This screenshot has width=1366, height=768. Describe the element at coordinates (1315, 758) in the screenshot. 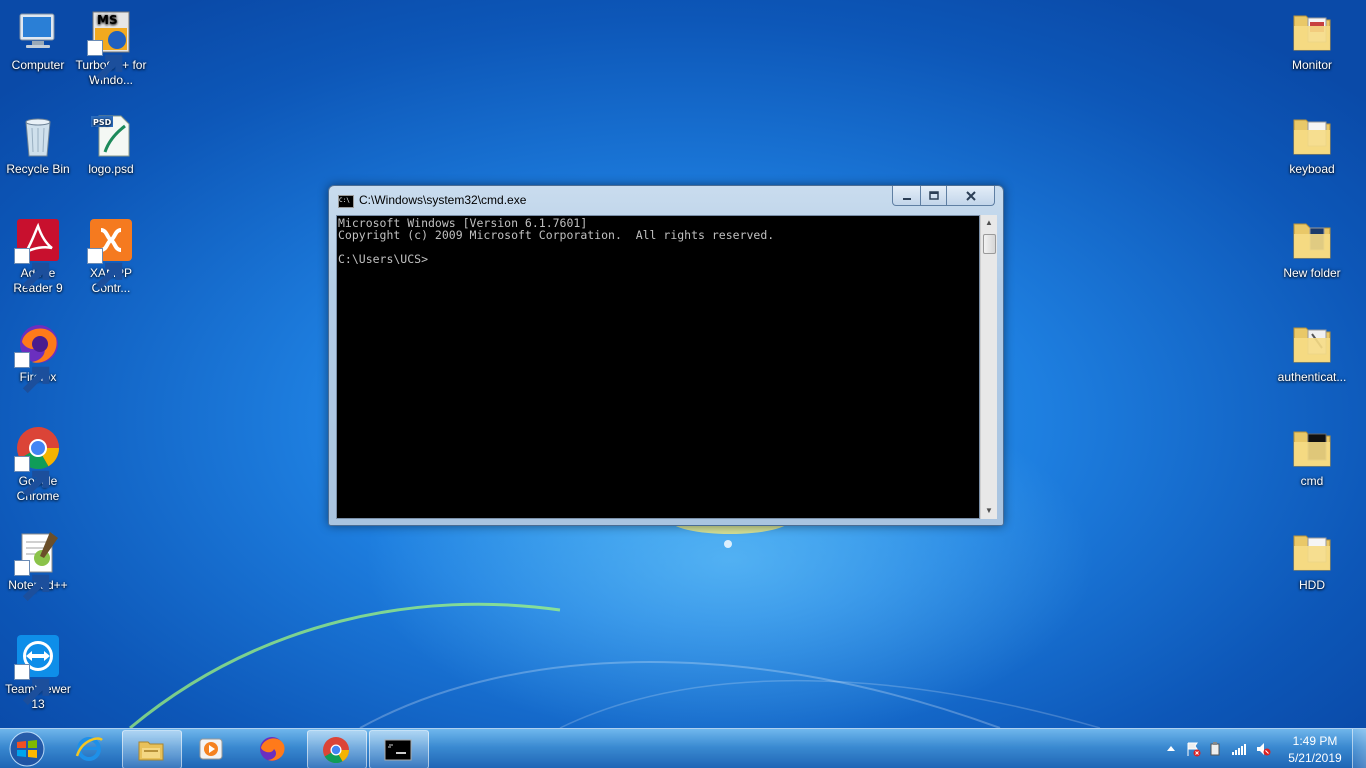

I see `clock-date: 5/21/2019` at that location.